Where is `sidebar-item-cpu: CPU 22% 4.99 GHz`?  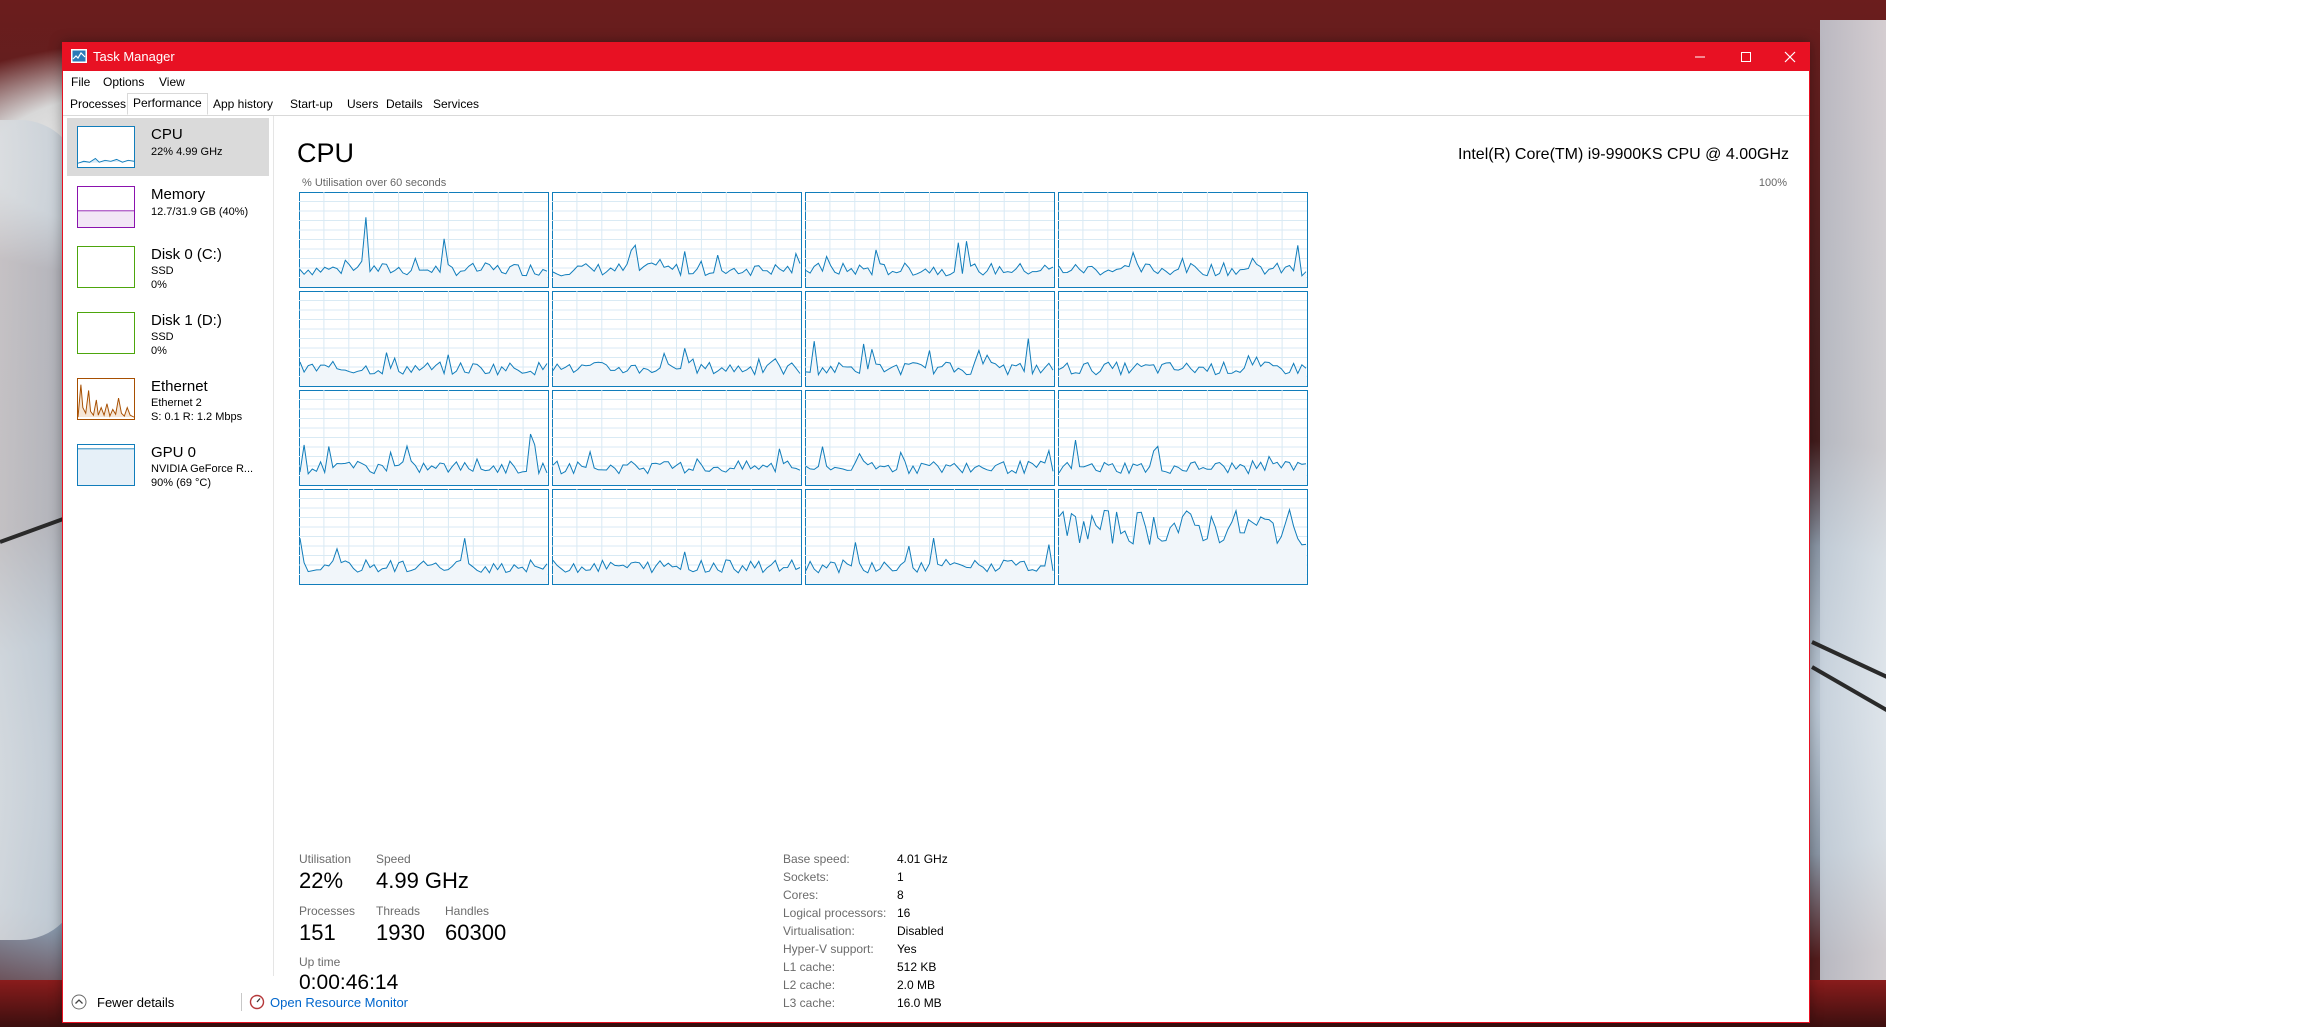 sidebar-item-cpu: CPU 22% 4.99 GHz is located at coordinates (168, 147).